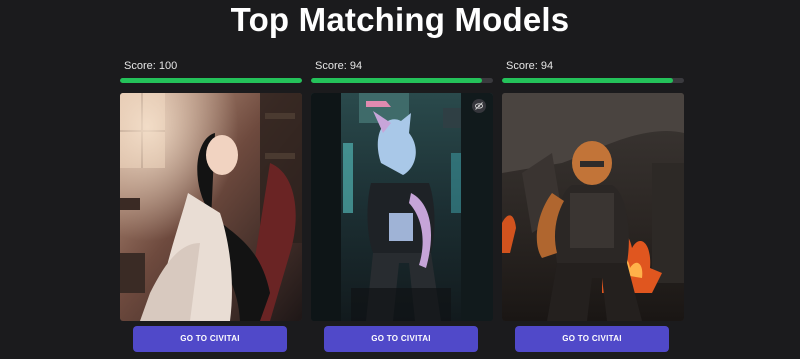  I want to click on page-title: Top Matching Models, so click(400, 19).